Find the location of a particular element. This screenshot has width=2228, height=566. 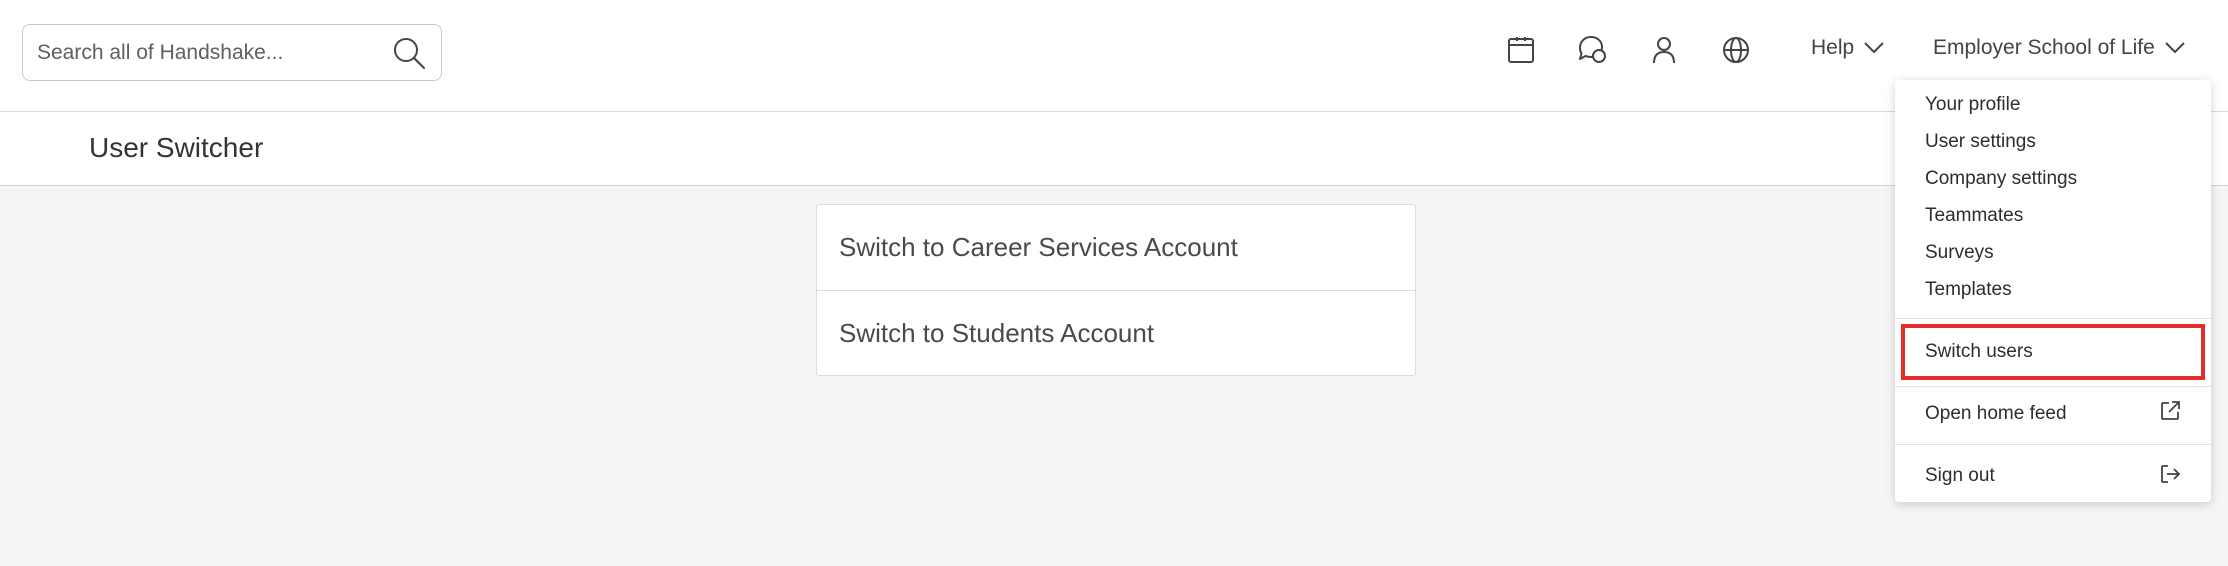

person-icon is located at coordinates (1664, 50).